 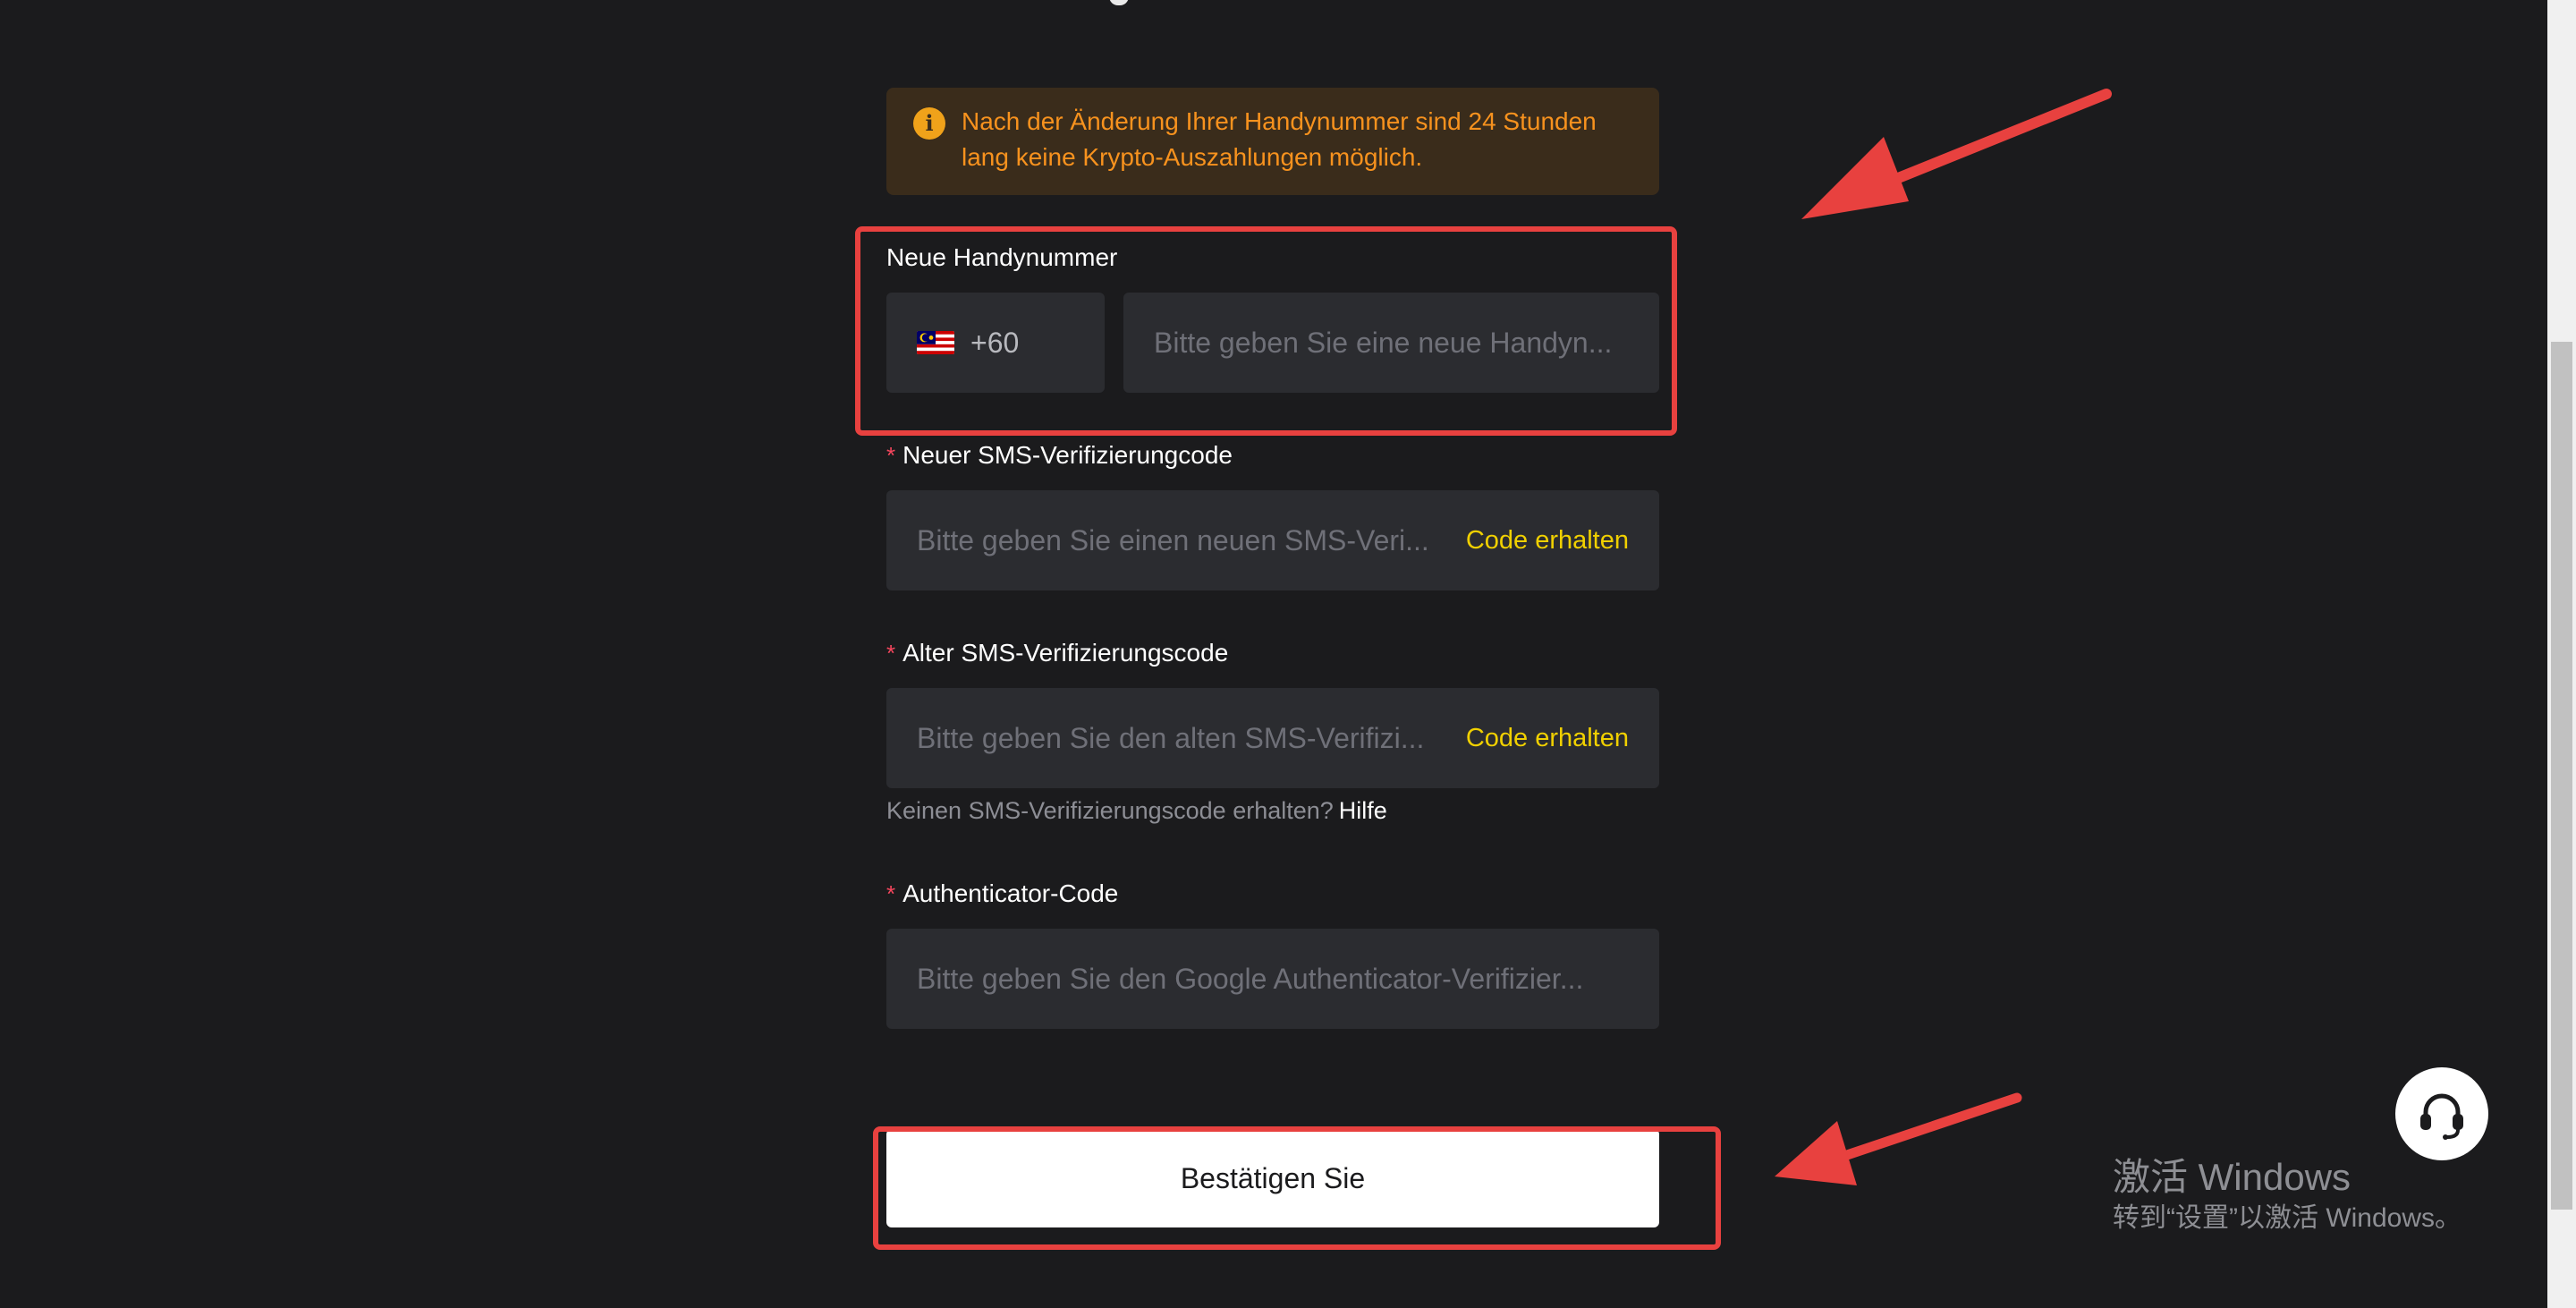 I want to click on new-phone-label: Neue Handynummer, so click(x=1002, y=257).